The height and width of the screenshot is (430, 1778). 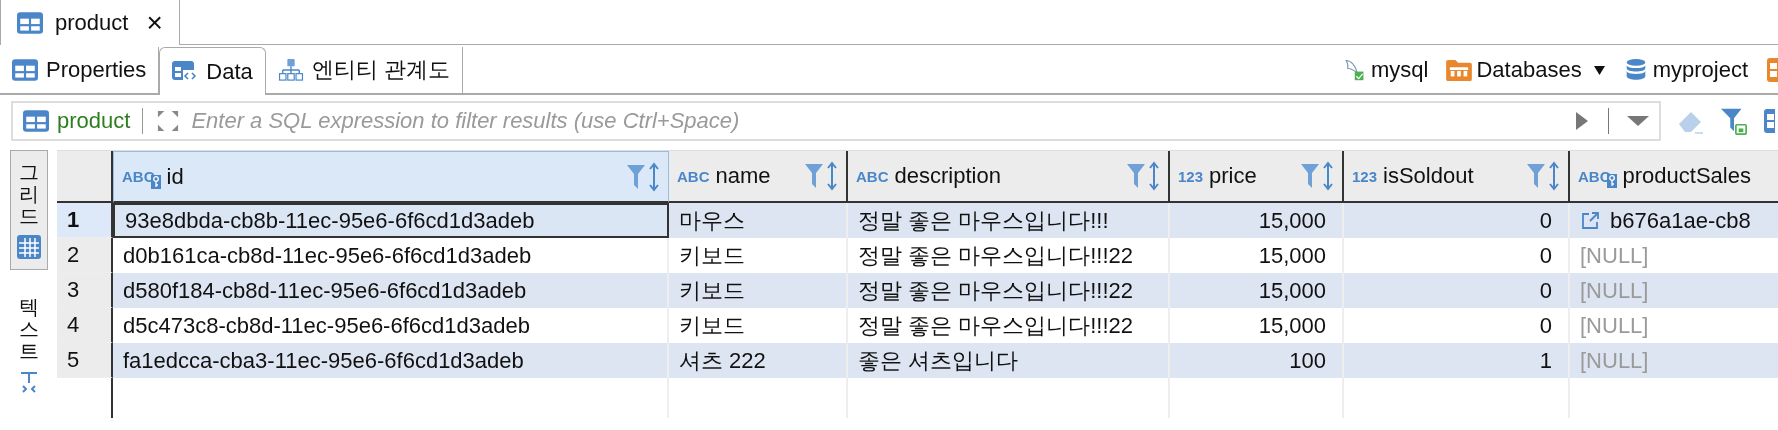 What do you see at coordinates (1638, 120) in the screenshot?
I see `history-dropdown-icon` at bounding box center [1638, 120].